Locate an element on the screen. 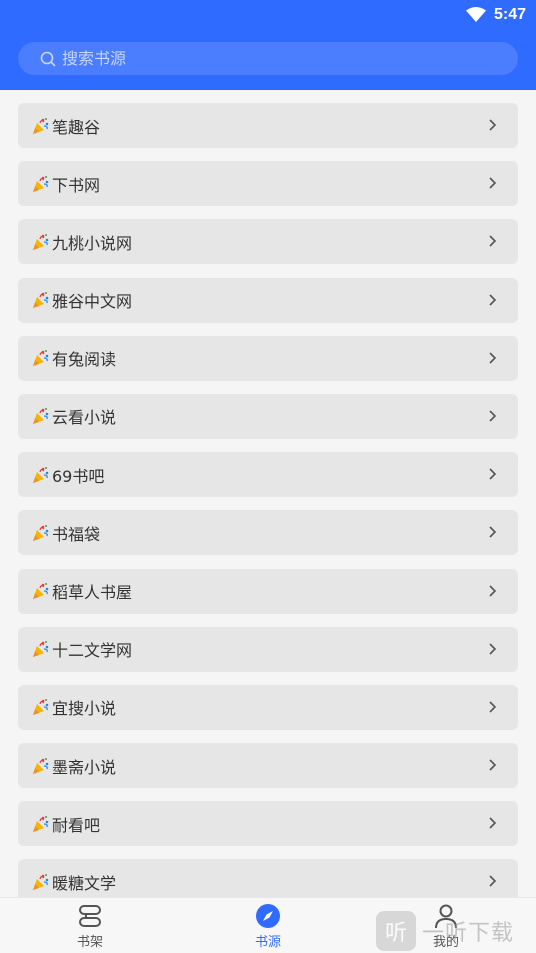 The height and width of the screenshot is (953, 536). source-item-label: 雅谷中文网 is located at coordinates (92, 302).